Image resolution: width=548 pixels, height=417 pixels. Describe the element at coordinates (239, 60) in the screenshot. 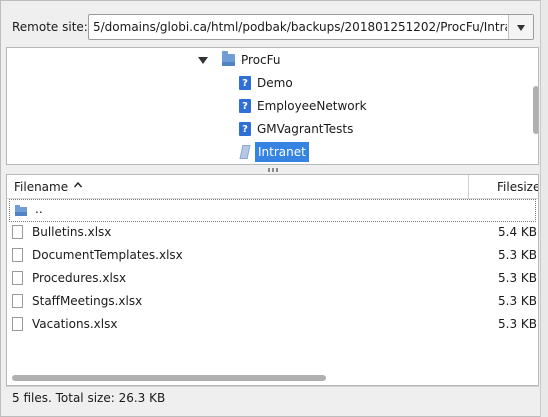

I see `tree-item-procfu: ProcFu` at that location.